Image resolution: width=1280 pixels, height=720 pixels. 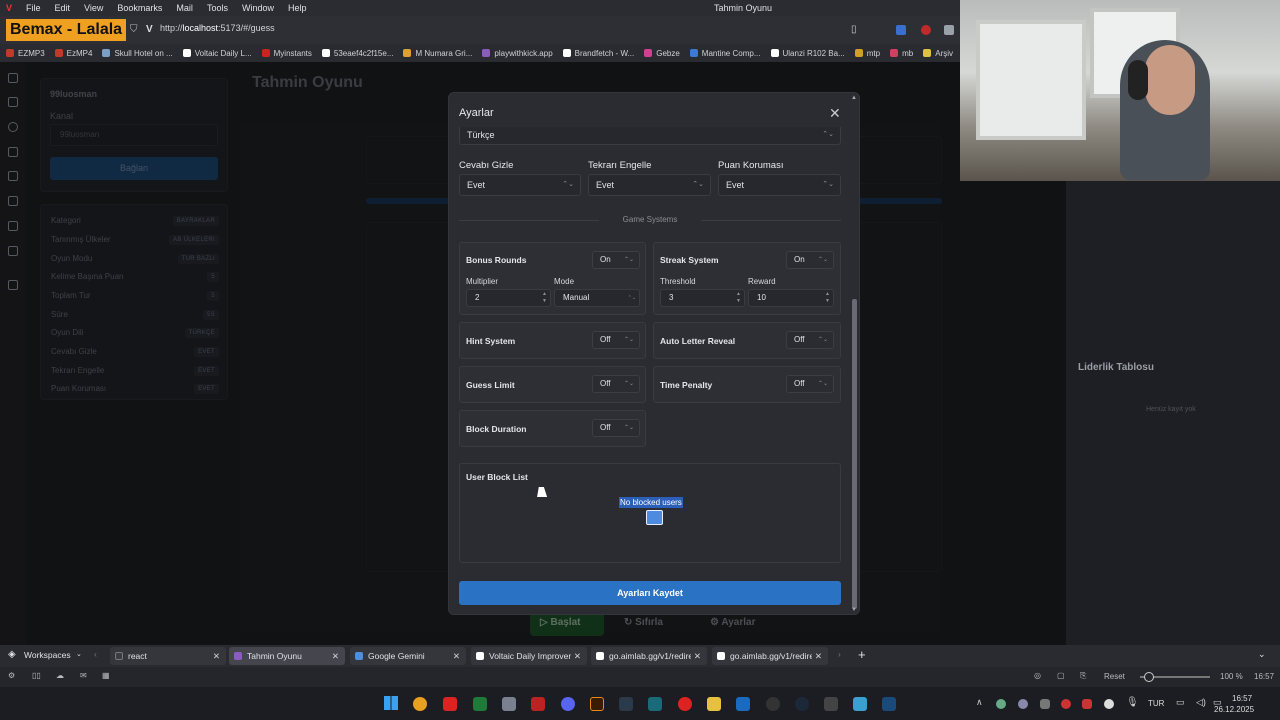 I want to click on tiling-icon: ▢, so click(x=1061, y=675).